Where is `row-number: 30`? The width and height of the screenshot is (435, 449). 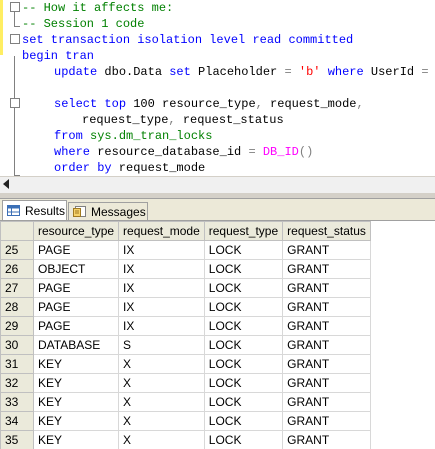 row-number: 30 is located at coordinates (17, 345).